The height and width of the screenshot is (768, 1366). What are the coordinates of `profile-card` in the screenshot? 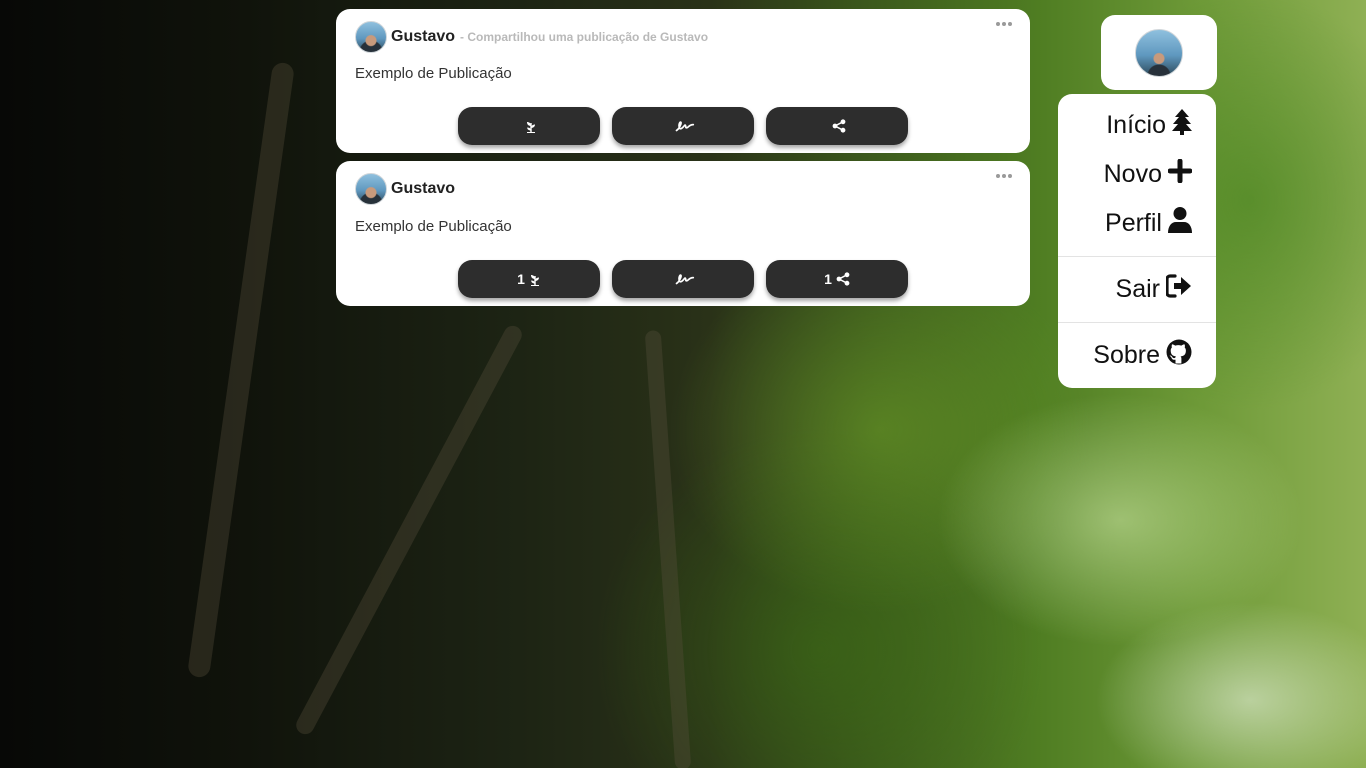 It's located at (1159, 52).